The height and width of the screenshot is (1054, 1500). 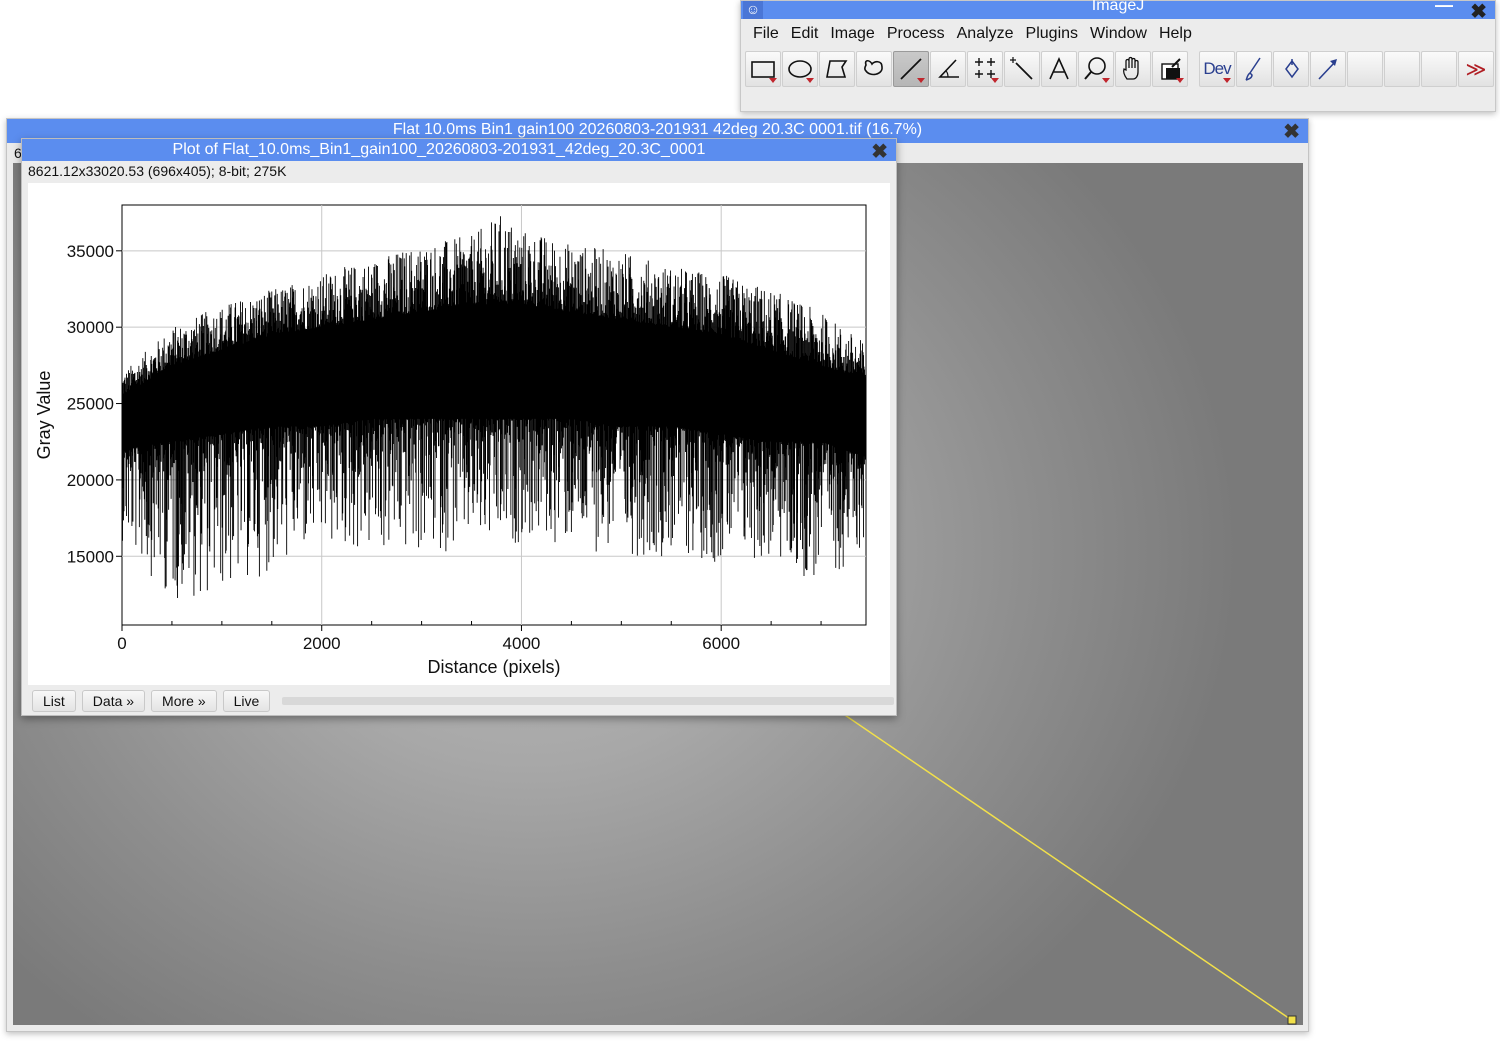 What do you see at coordinates (800, 69) in the screenshot?
I see `oval-tool-button` at bounding box center [800, 69].